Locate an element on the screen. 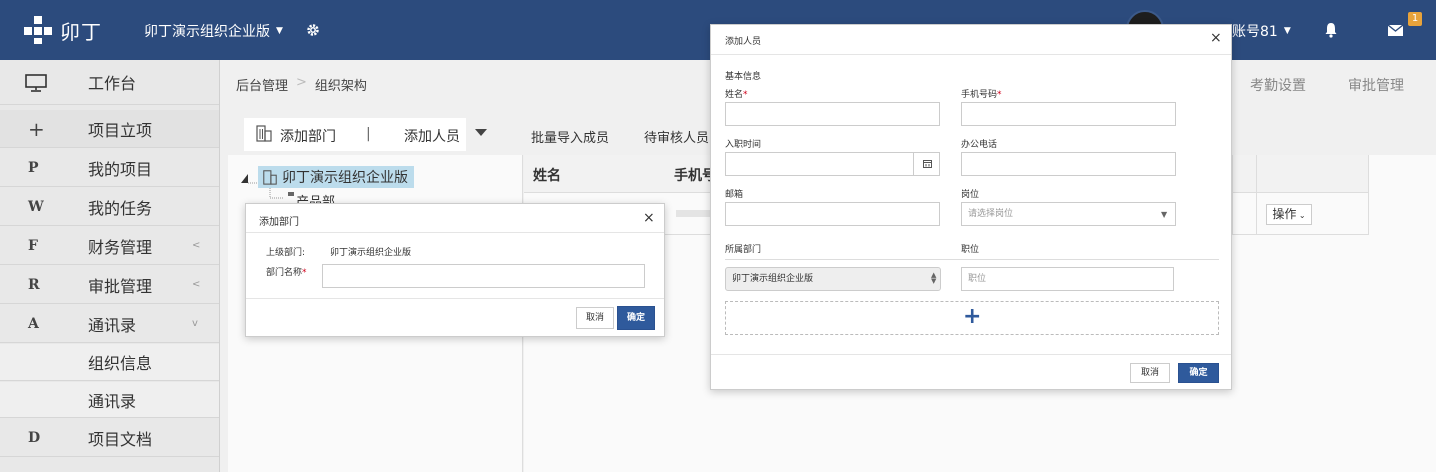  breadcrumb-root: 后台管理 is located at coordinates (262, 84).